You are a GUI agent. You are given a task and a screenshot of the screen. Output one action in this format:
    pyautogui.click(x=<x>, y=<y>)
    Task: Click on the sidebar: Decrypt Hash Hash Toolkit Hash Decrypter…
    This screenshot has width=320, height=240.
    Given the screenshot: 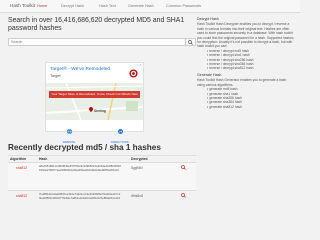 What is the action you would take?
    pyautogui.click(x=245, y=63)
    